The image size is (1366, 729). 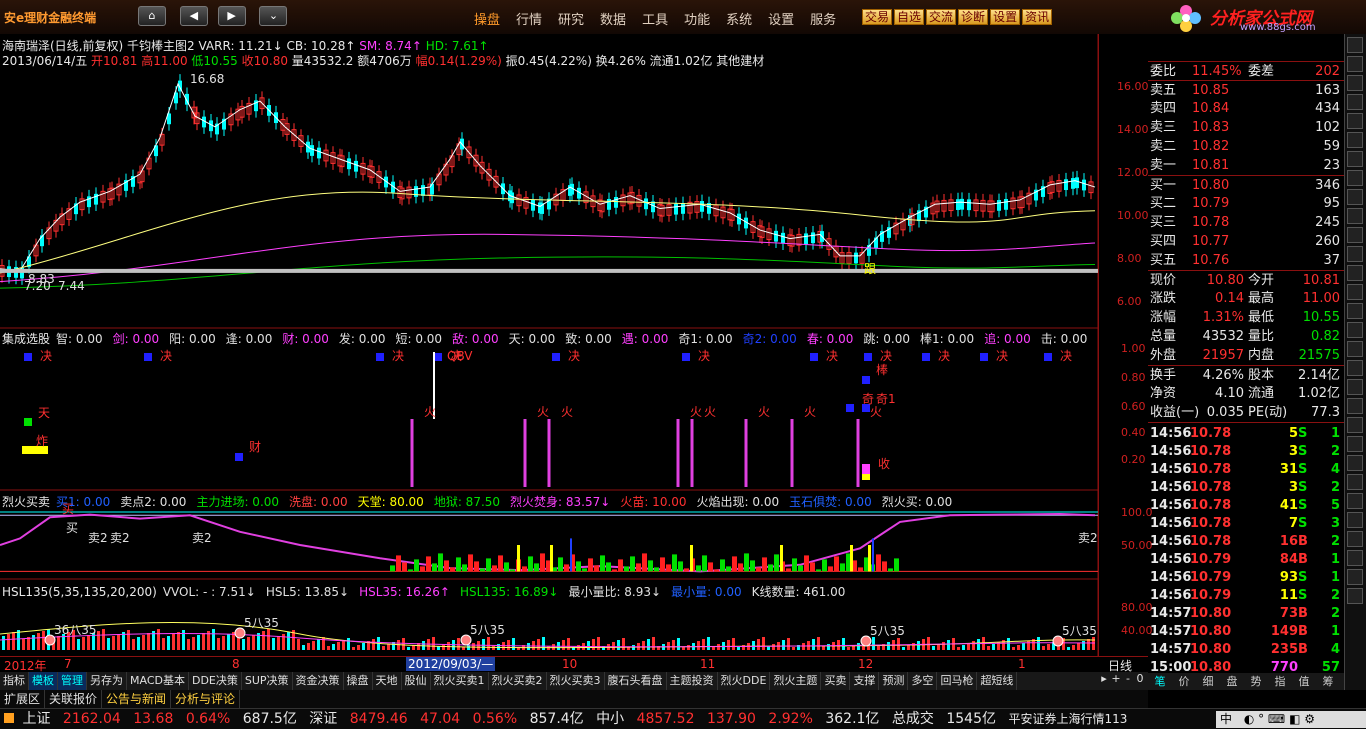 What do you see at coordinates (36, 719) in the screenshot?
I see `sh-label: 上证` at bounding box center [36, 719].